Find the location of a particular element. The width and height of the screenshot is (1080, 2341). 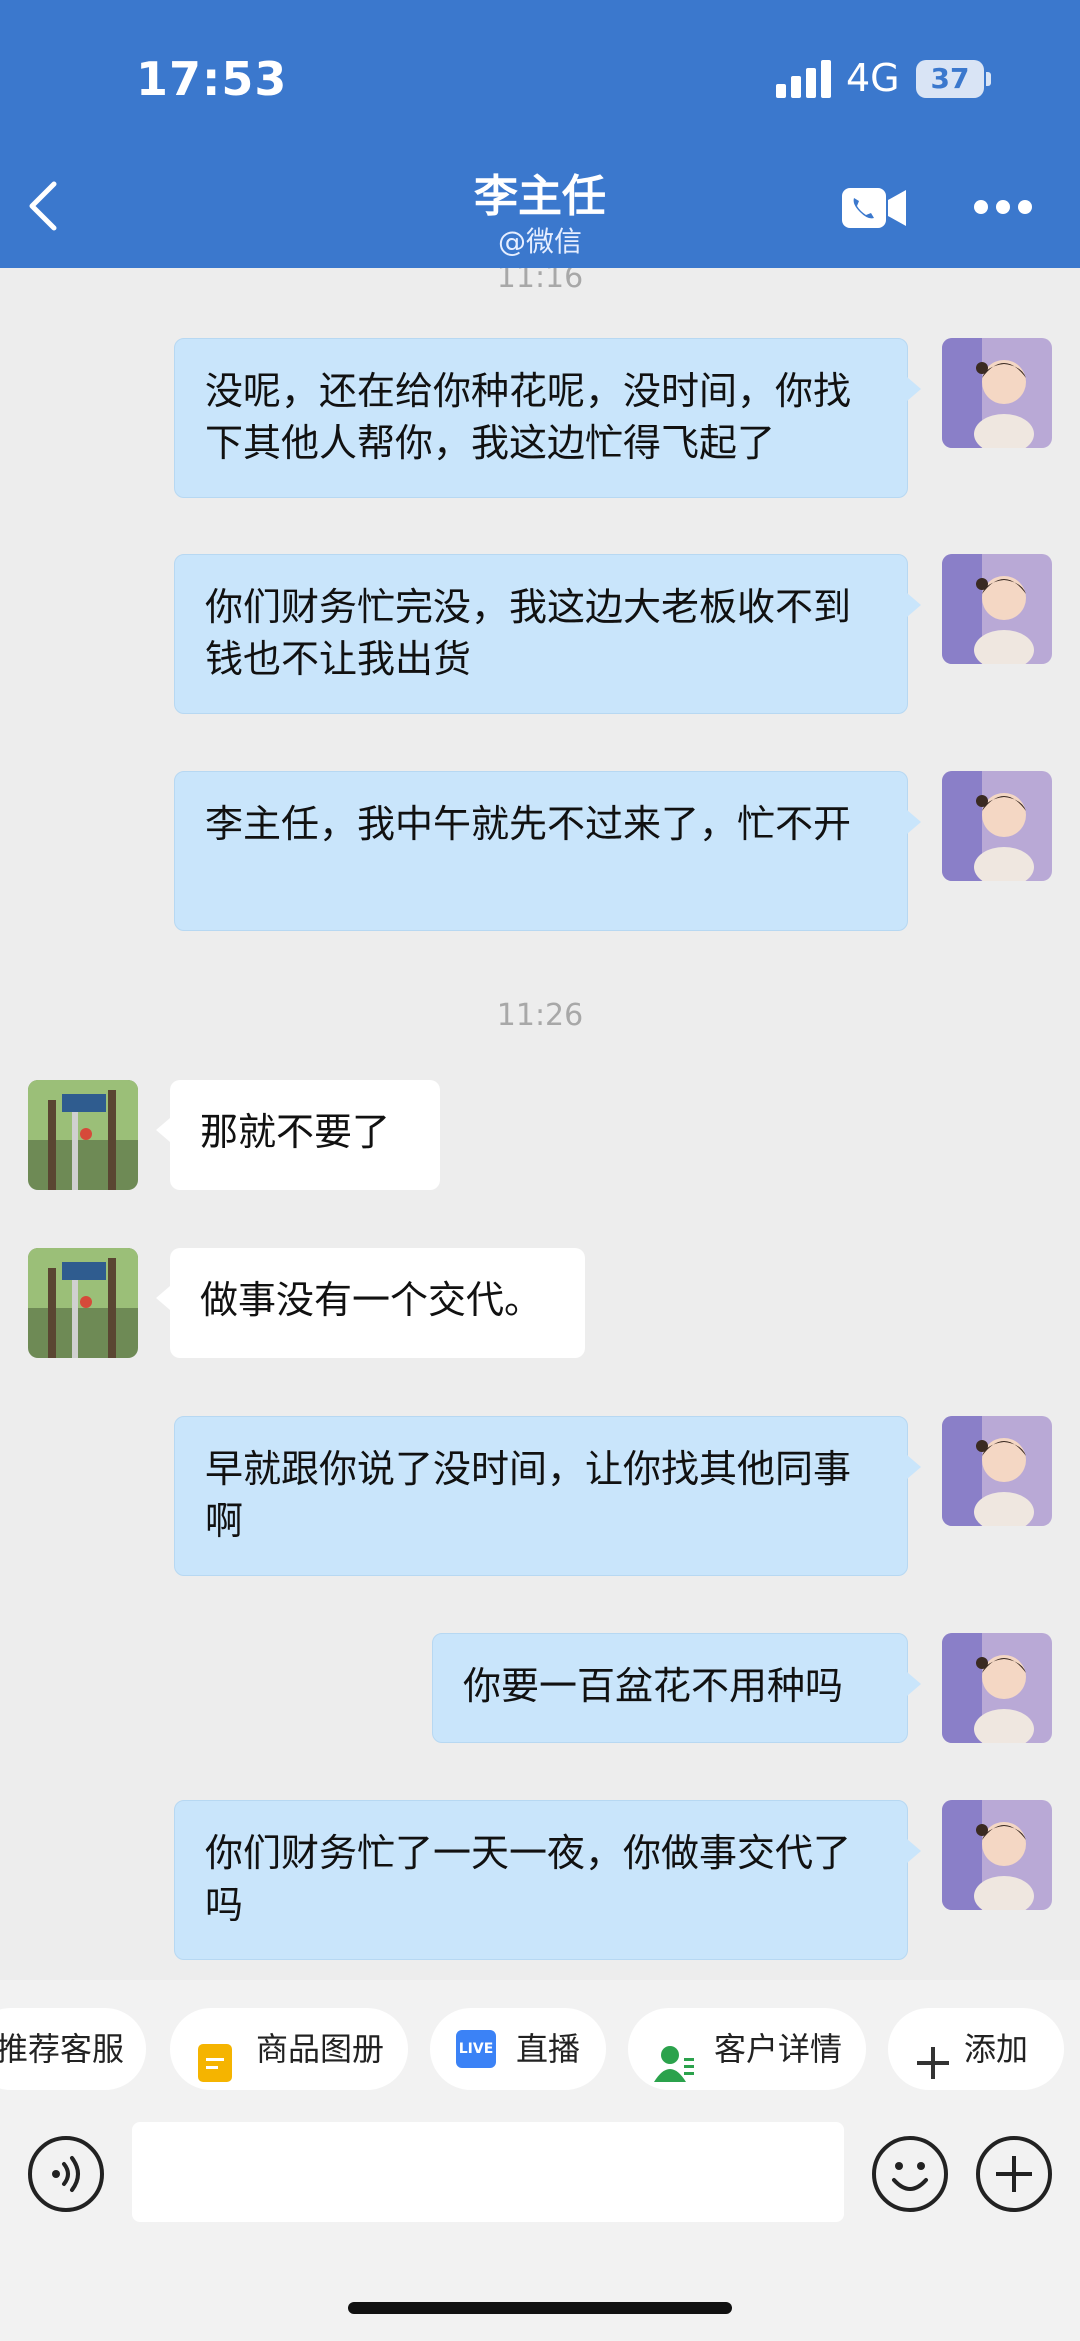

chip-label: 商品图册 is located at coordinates (320, 2049).